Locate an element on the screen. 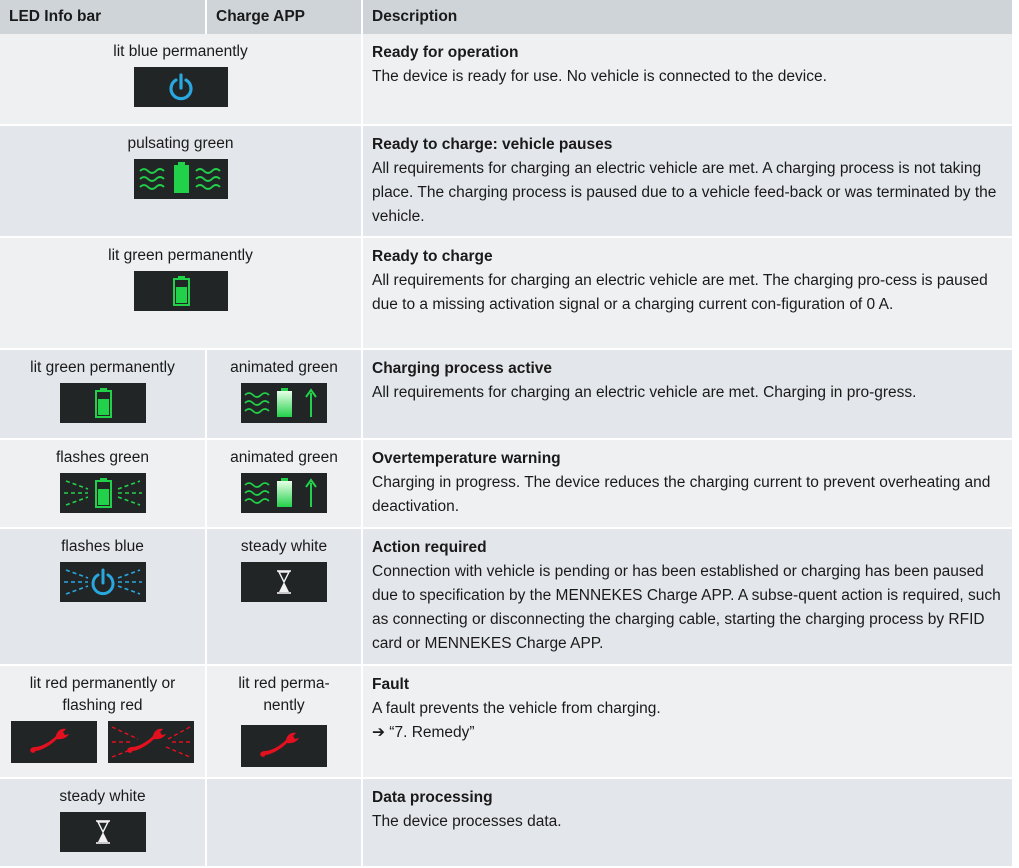 The width and height of the screenshot is (1019, 868). wrench-flashing-icon is located at coordinates (150, 742).